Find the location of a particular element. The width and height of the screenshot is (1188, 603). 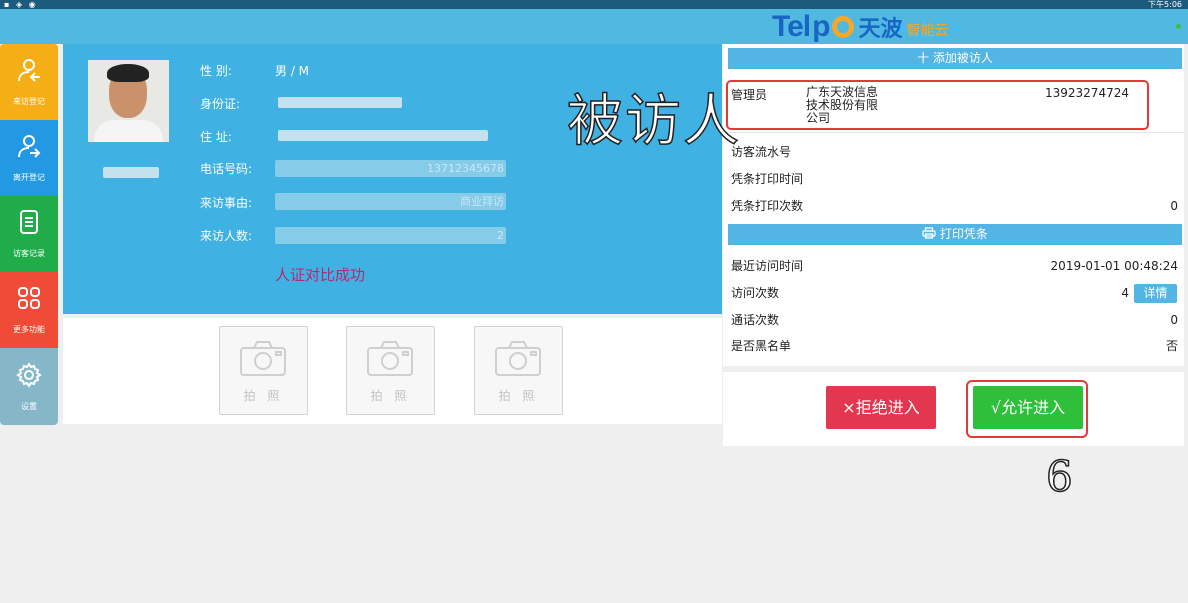

call-count-row: 通话次数 0 is located at coordinates (954, 320).